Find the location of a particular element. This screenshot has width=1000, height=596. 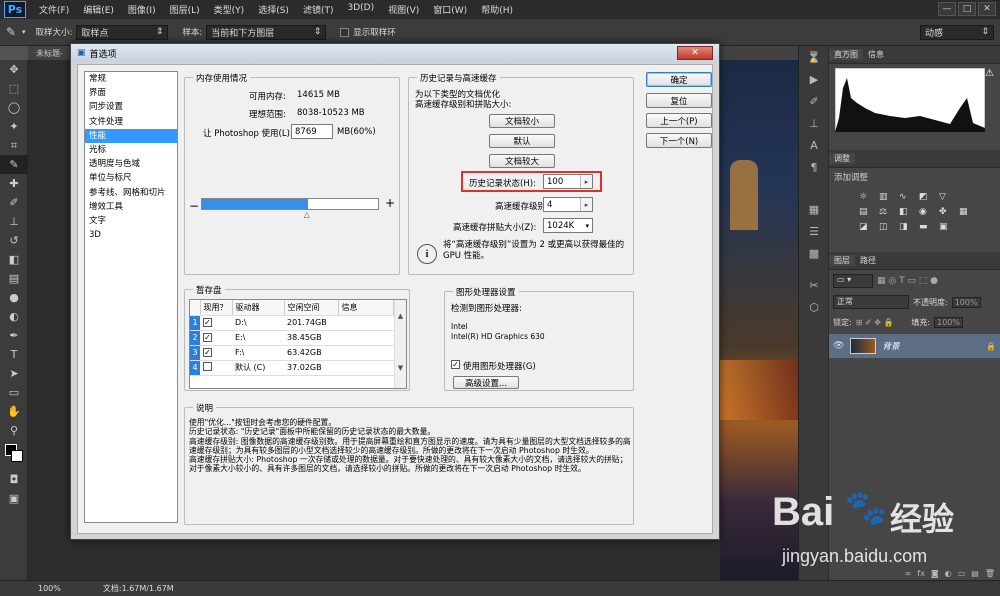

marquee-tool-icon: ⬚ is located at coordinates (14, 88).